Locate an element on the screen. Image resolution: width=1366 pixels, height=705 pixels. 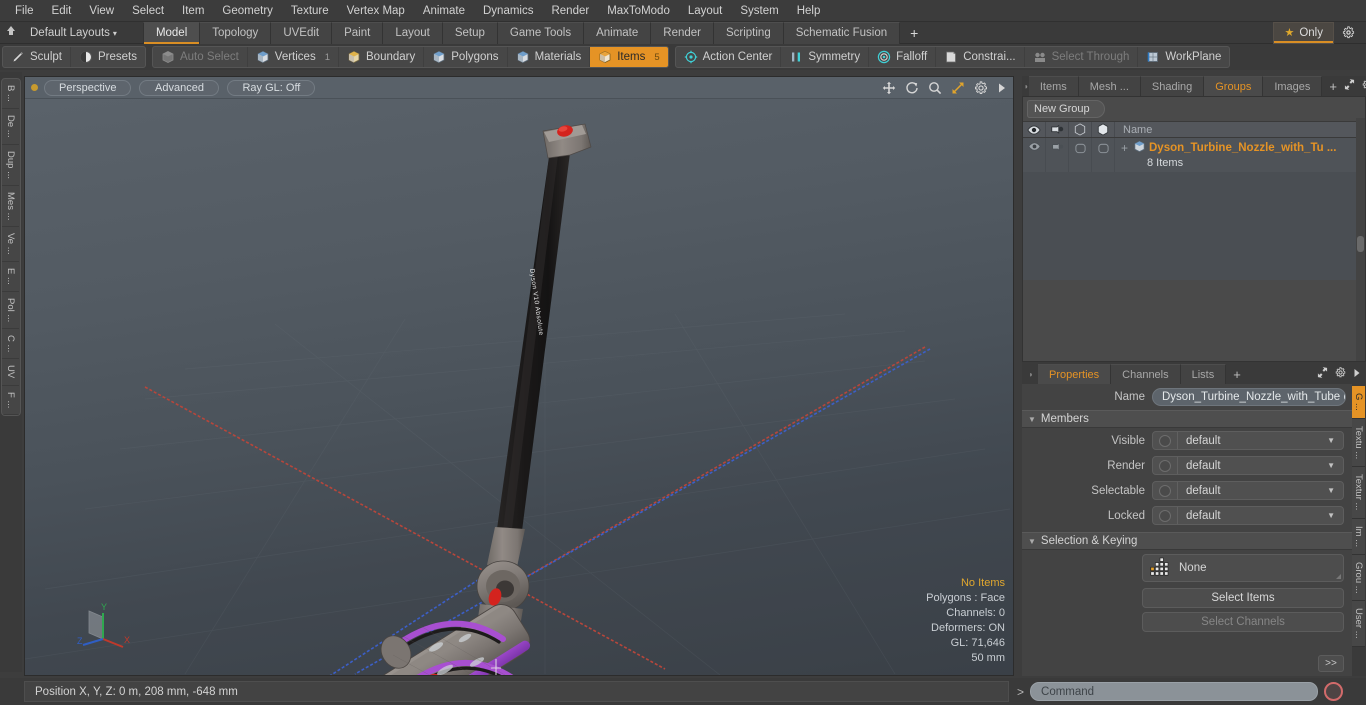
tab-setup: Setup is located at coordinates (470, 32).